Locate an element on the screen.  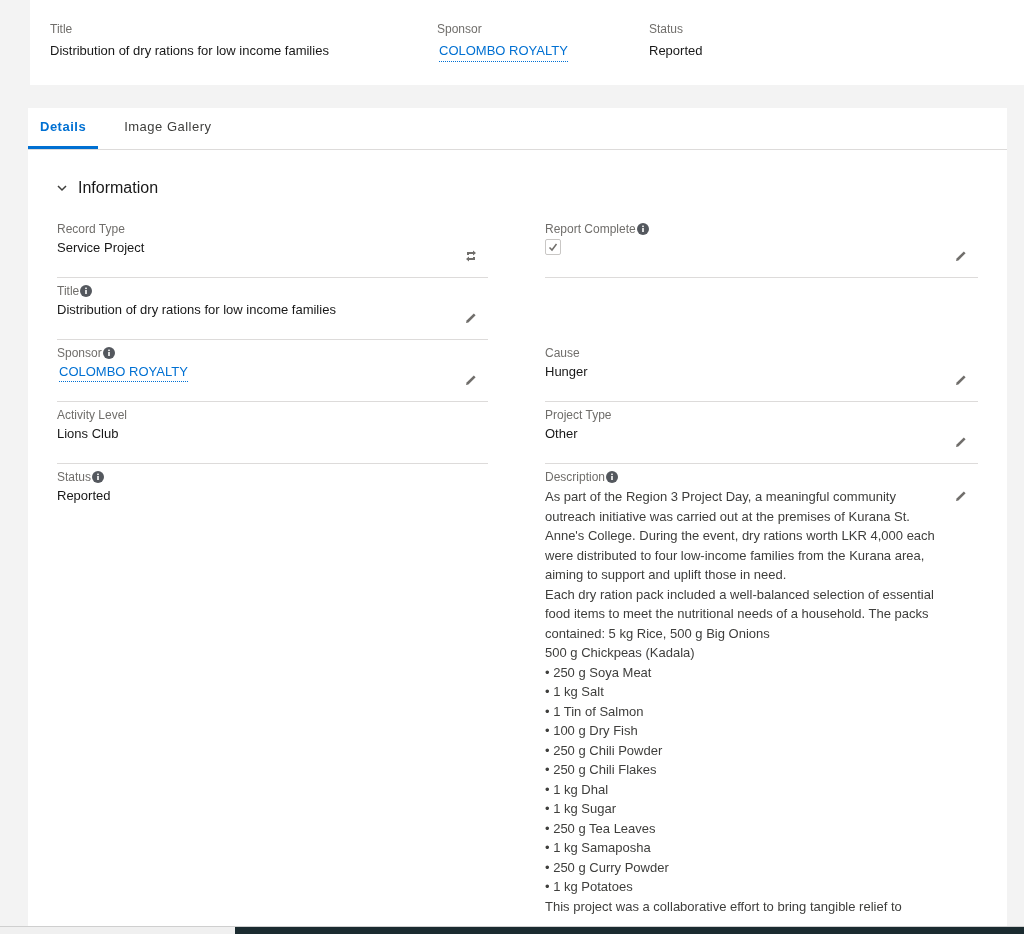
field-label: Record Type is located at coordinates (91, 229).